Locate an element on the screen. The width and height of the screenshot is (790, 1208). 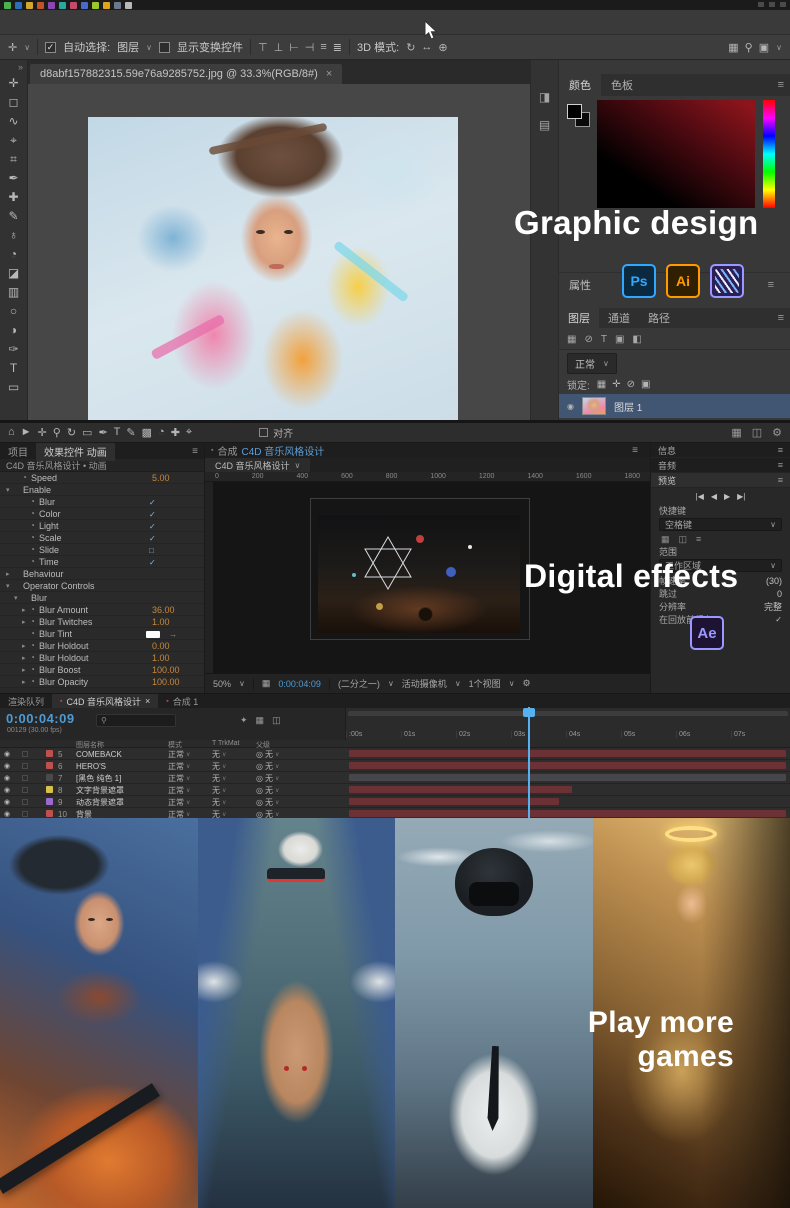
timeline-layer-row: ◉ 10 背景 正常 ∨ 无 ∨ ◎ 无 ∨ is located at coordinates (395, 813).